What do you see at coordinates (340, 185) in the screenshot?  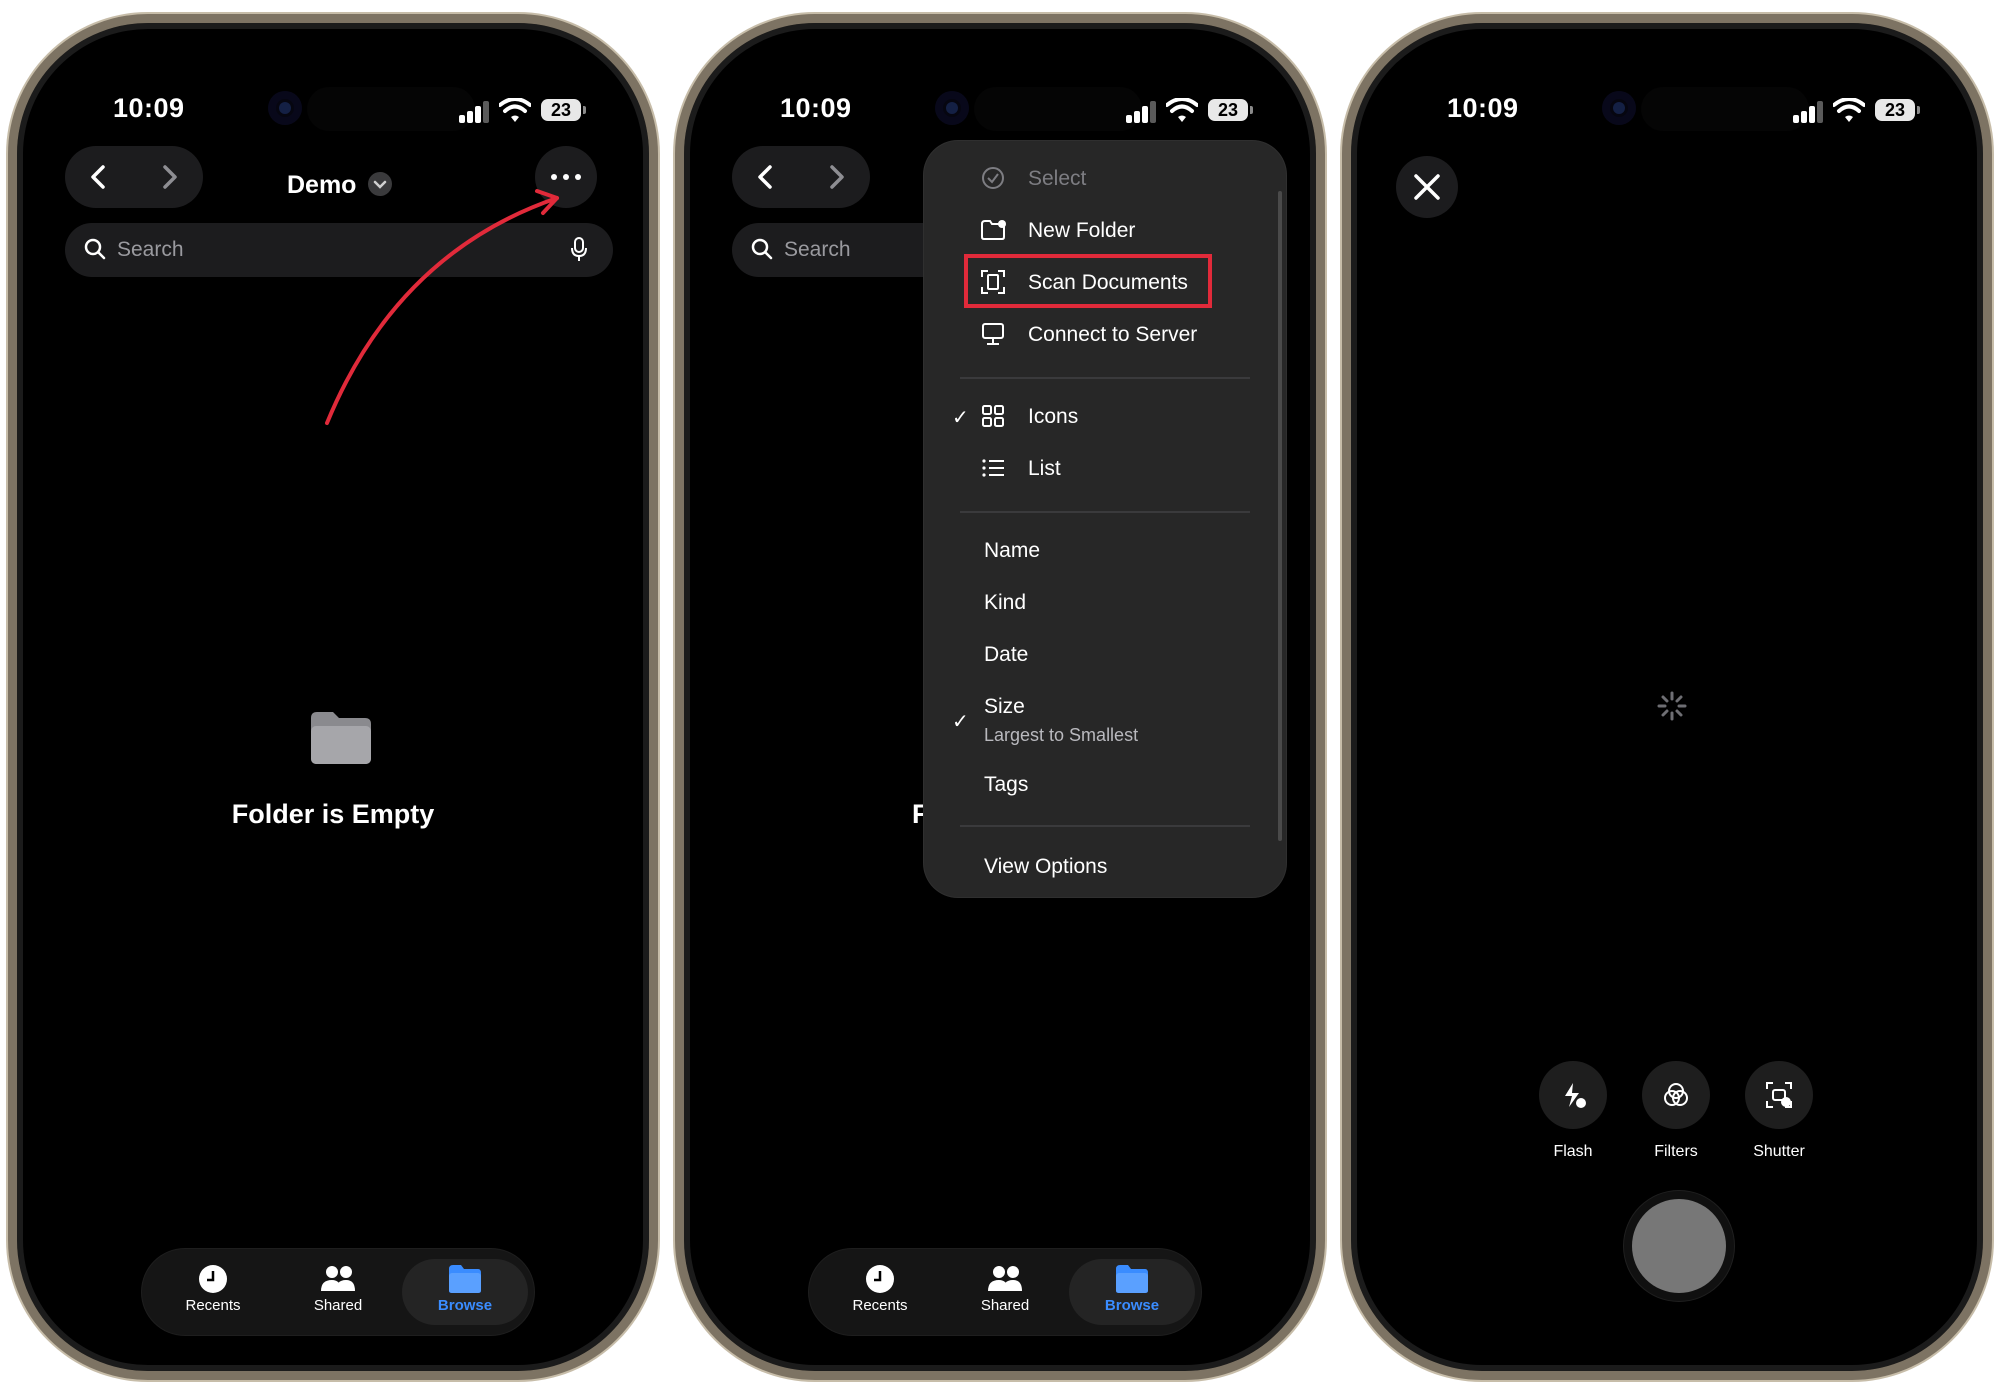 I see `folder-title: Demo` at bounding box center [340, 185].